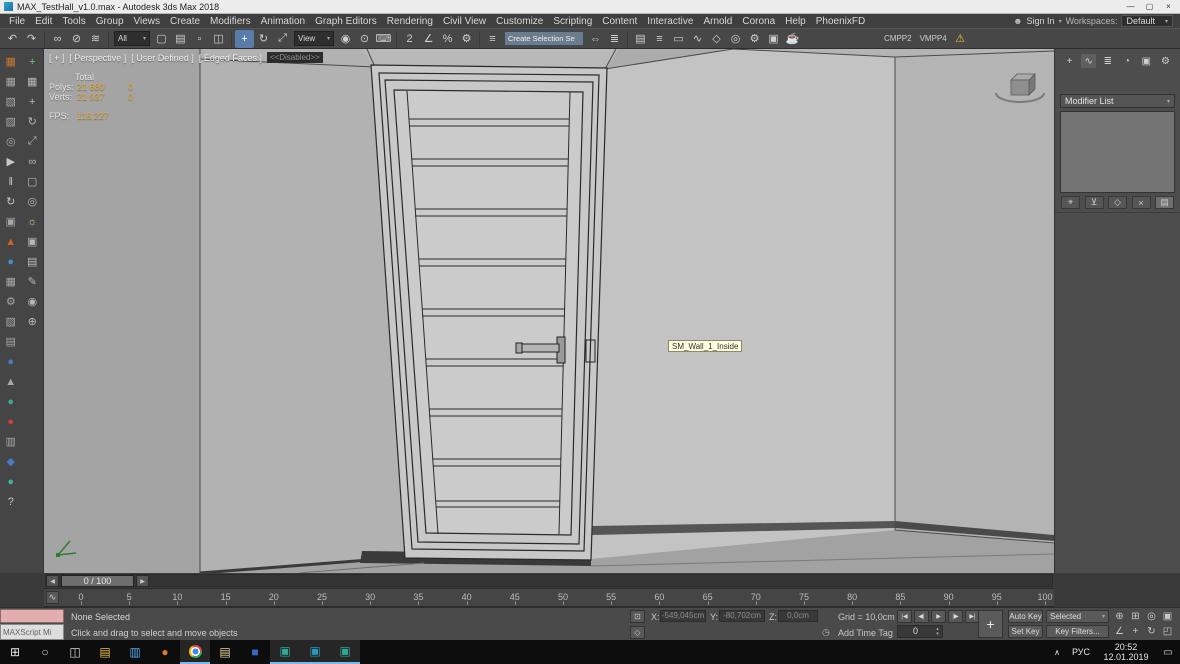 The image size is (1180, 664). I want to click on doc-icon: ▤, so click(32, 261).